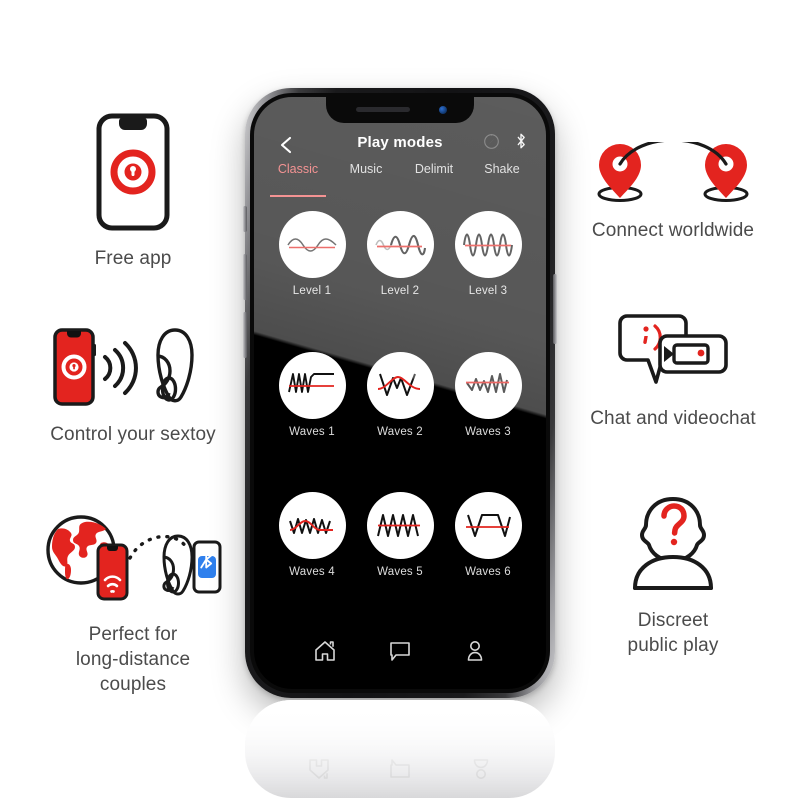 Image resolution: width=800 pixels, height=800 pixels. I want to click on feature-free-app: Free app, so click(133, 191).